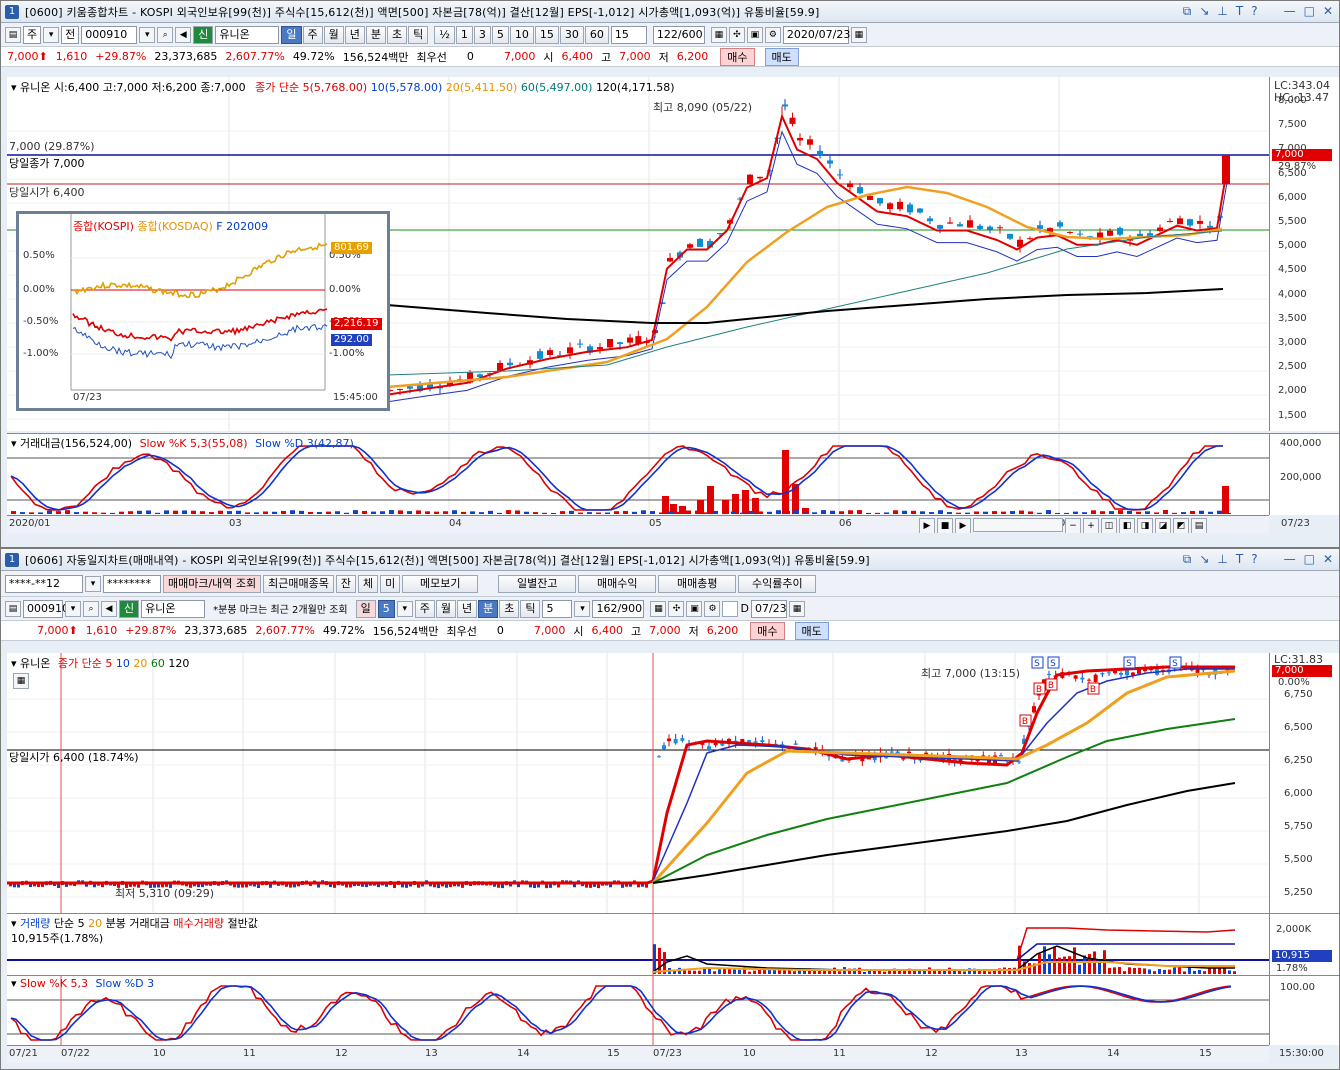  I want to click on period-button: 5, so click(500, 34).